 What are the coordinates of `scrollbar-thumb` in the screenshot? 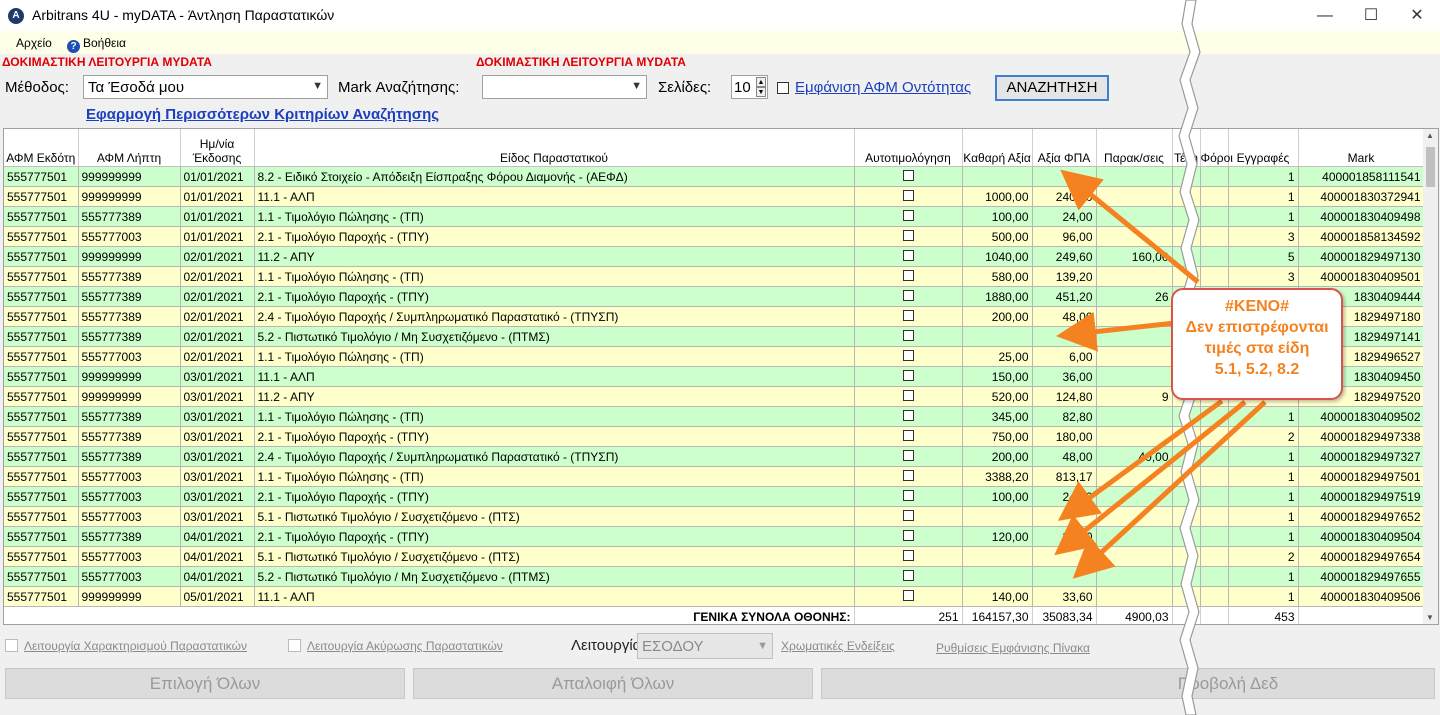 It's located at (1430, 167).